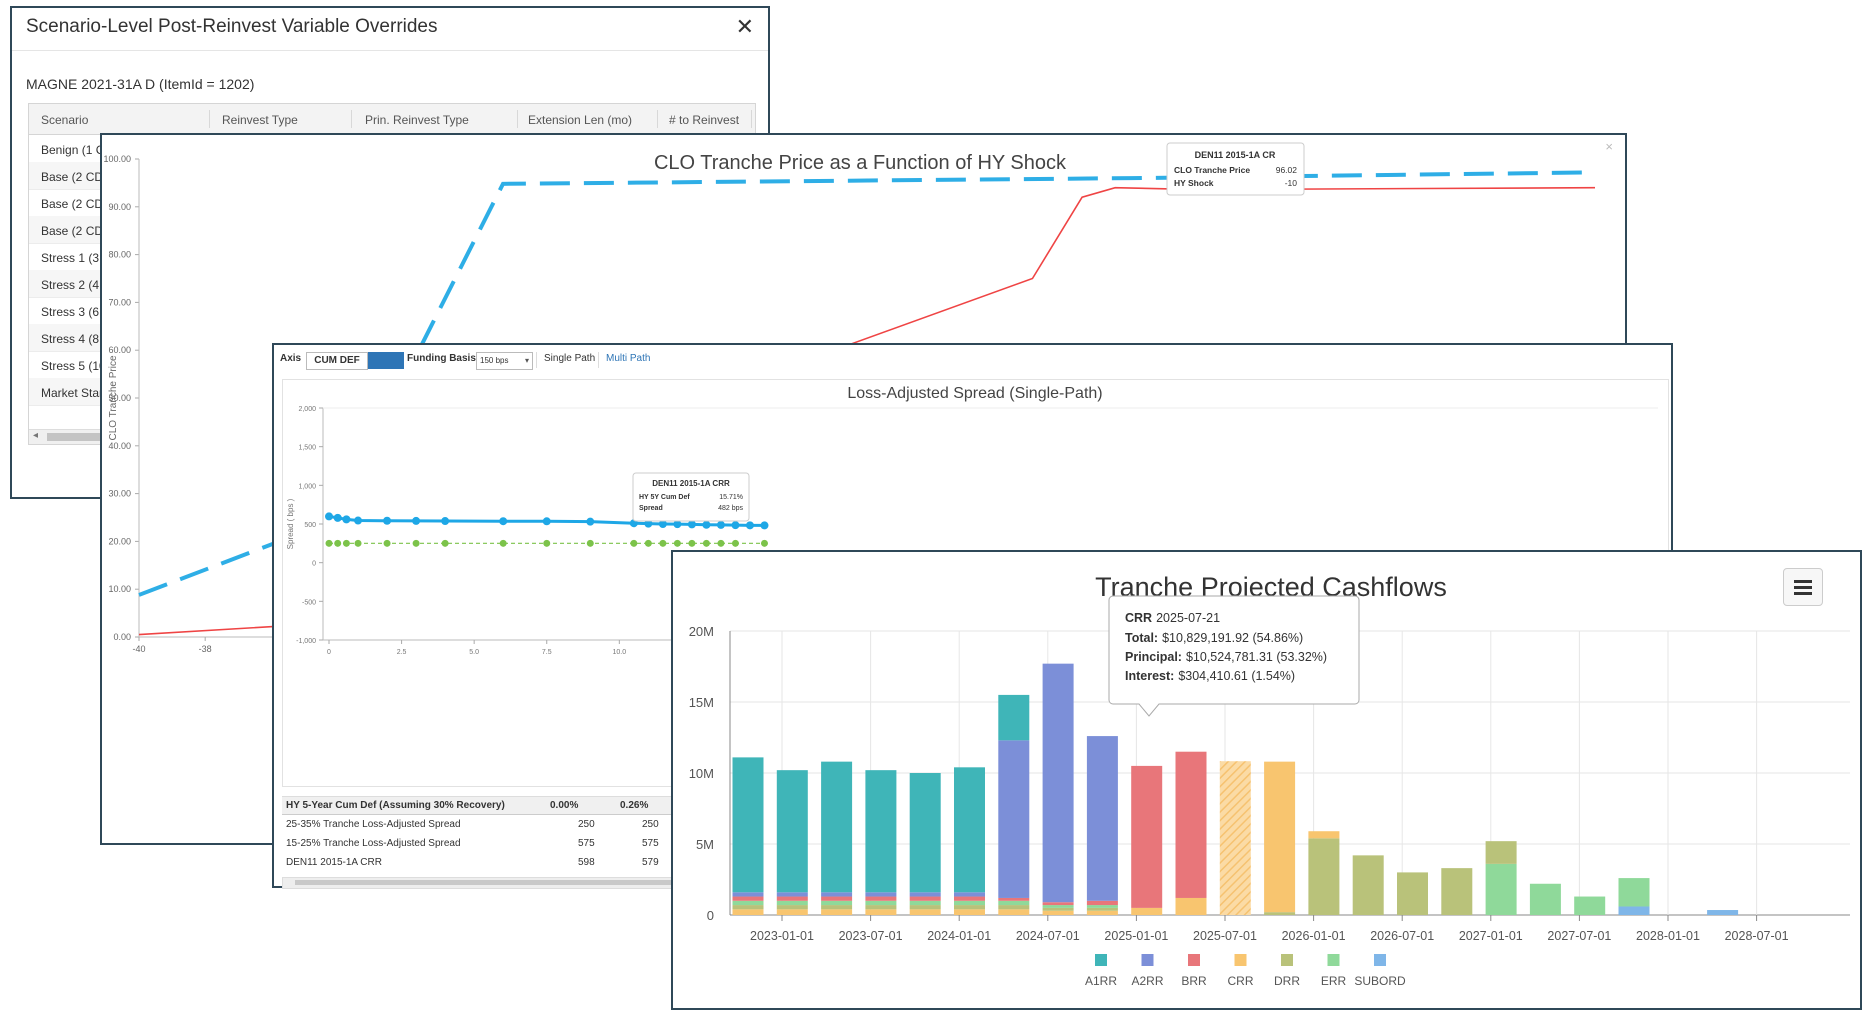 The image size is (1862, 1013). I want to click on tooltip-row: Total: $10,829,191.92 (54.86%), so click(1214, 638).